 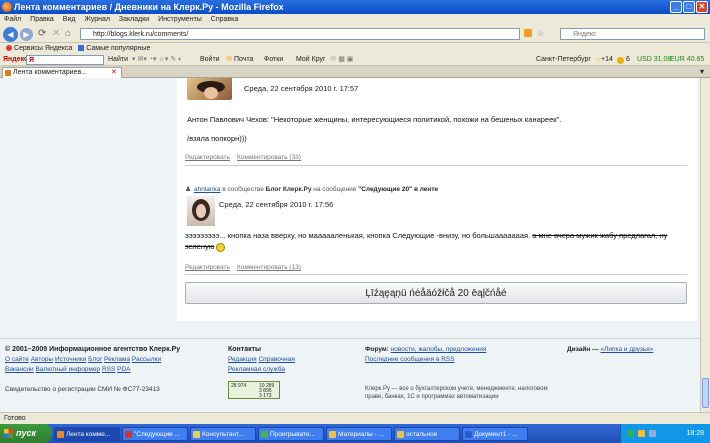 I want to click on close-button: ✕, so click(x=702, y=7).